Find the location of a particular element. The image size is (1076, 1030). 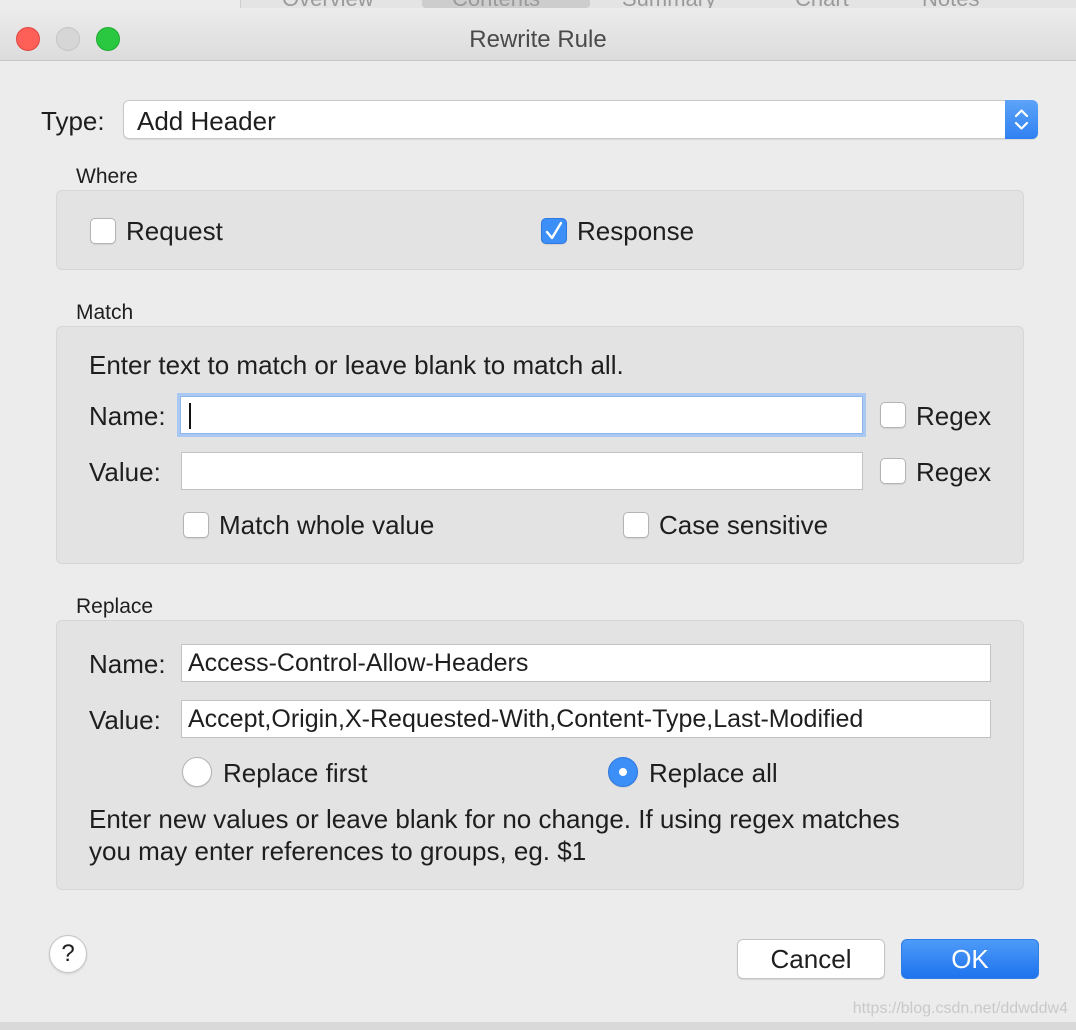

replace-first-label: Replace first is located at coordinates (295, 773).